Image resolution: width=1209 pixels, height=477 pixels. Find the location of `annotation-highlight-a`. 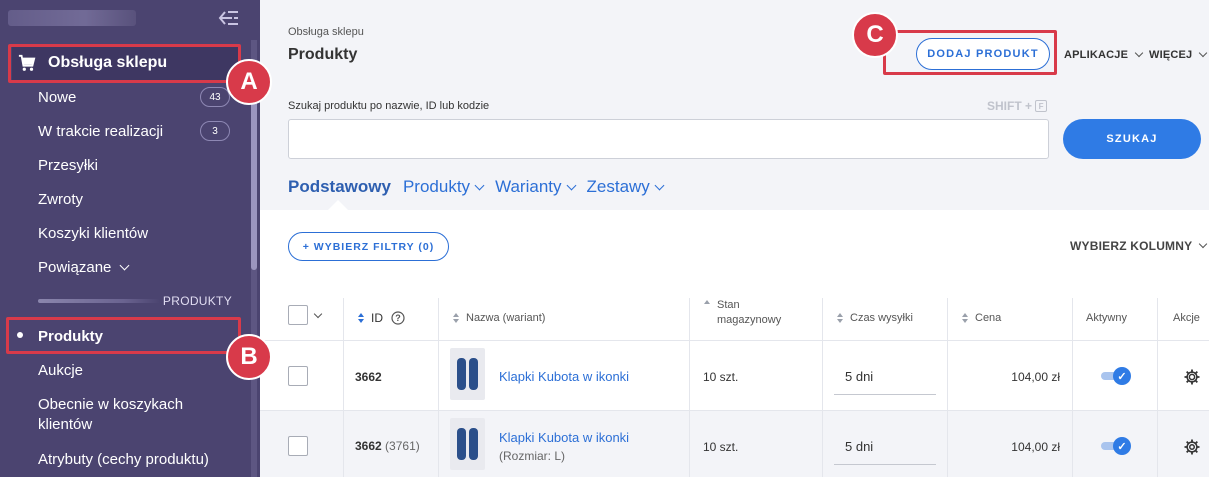

annotation-highlight-a is located at coordinates (124, 63).